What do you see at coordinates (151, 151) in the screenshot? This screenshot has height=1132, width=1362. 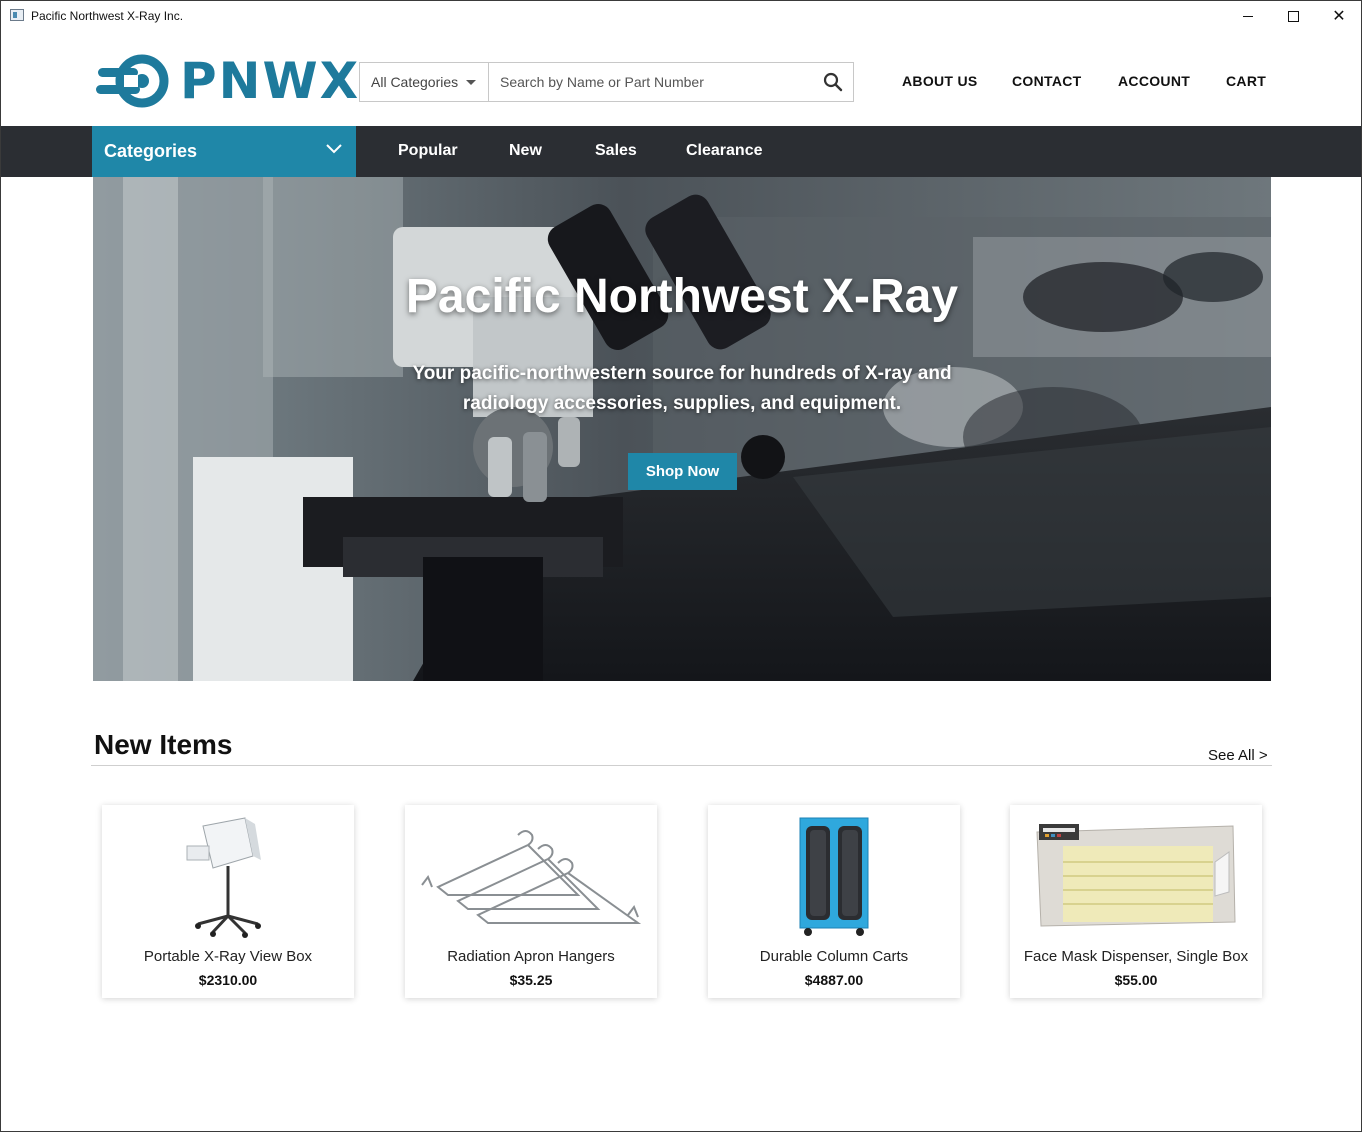 I see `categories-label: Categories` at bounding box center [151, 151].